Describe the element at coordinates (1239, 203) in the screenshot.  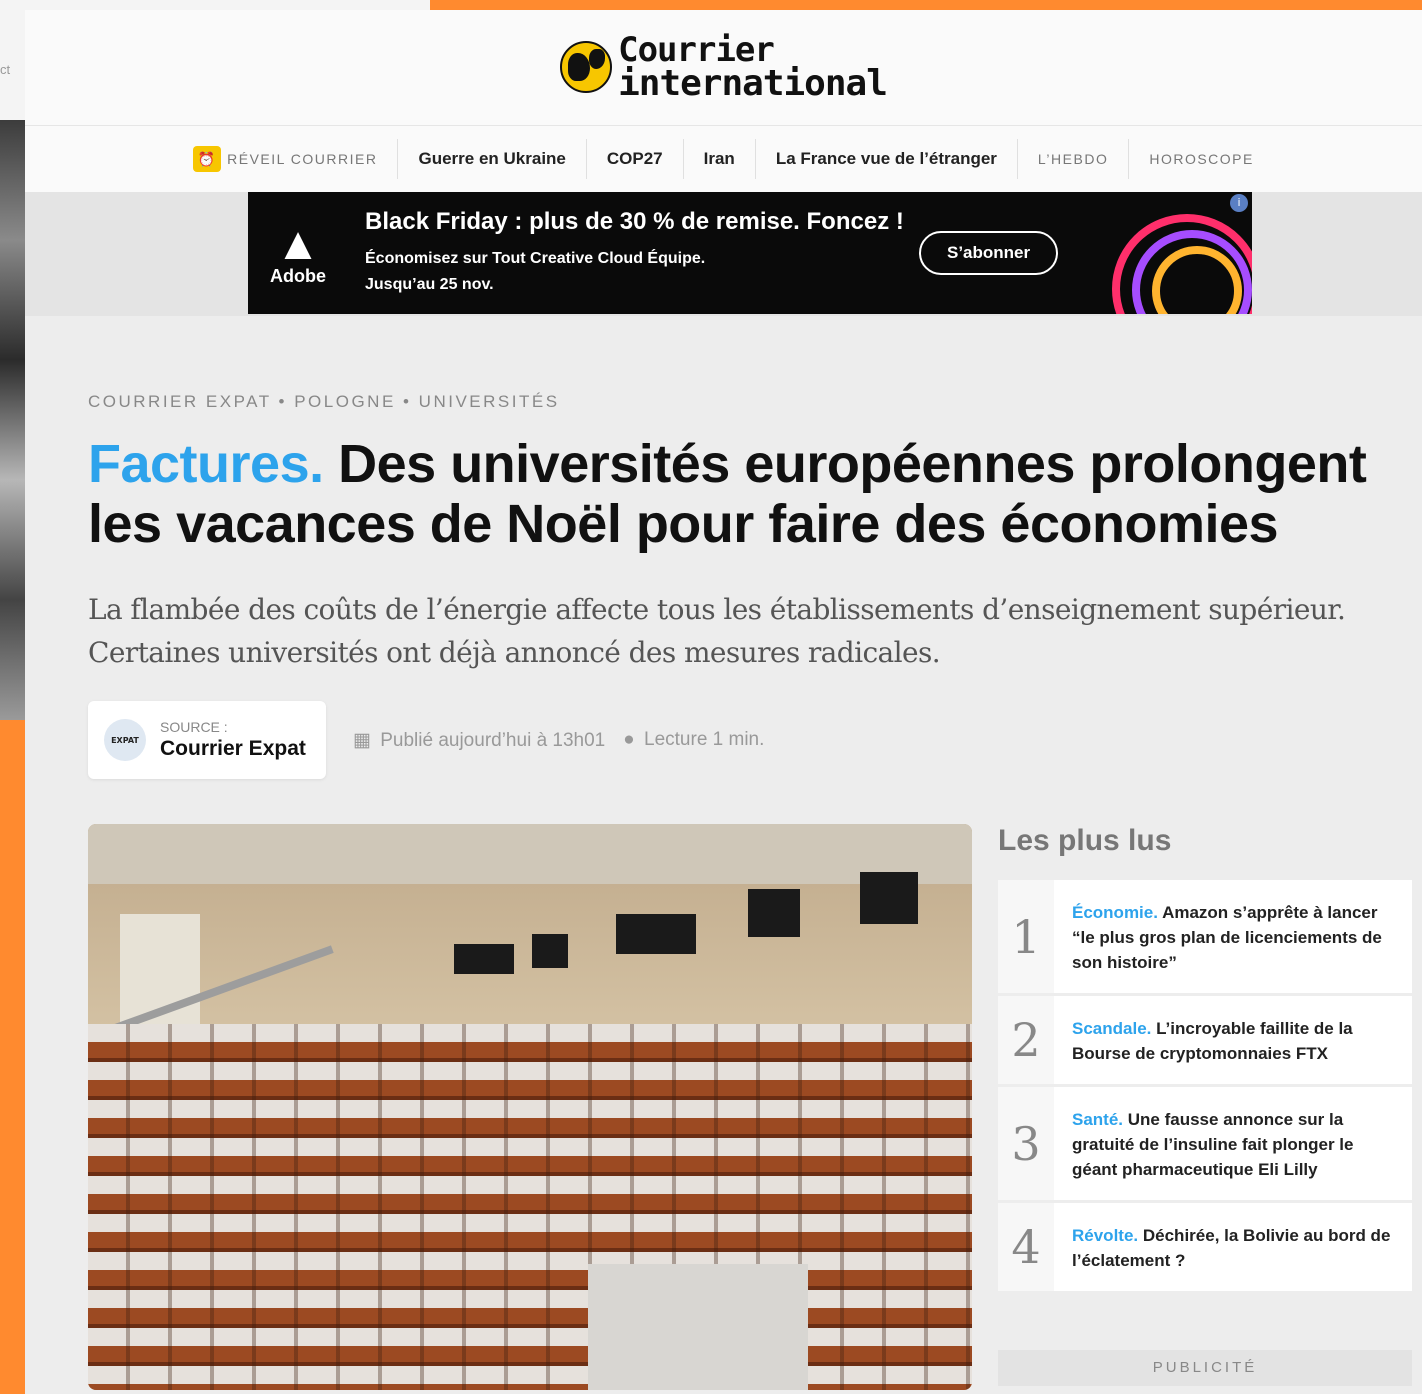
I see `ad-info-icon: i` at that location.